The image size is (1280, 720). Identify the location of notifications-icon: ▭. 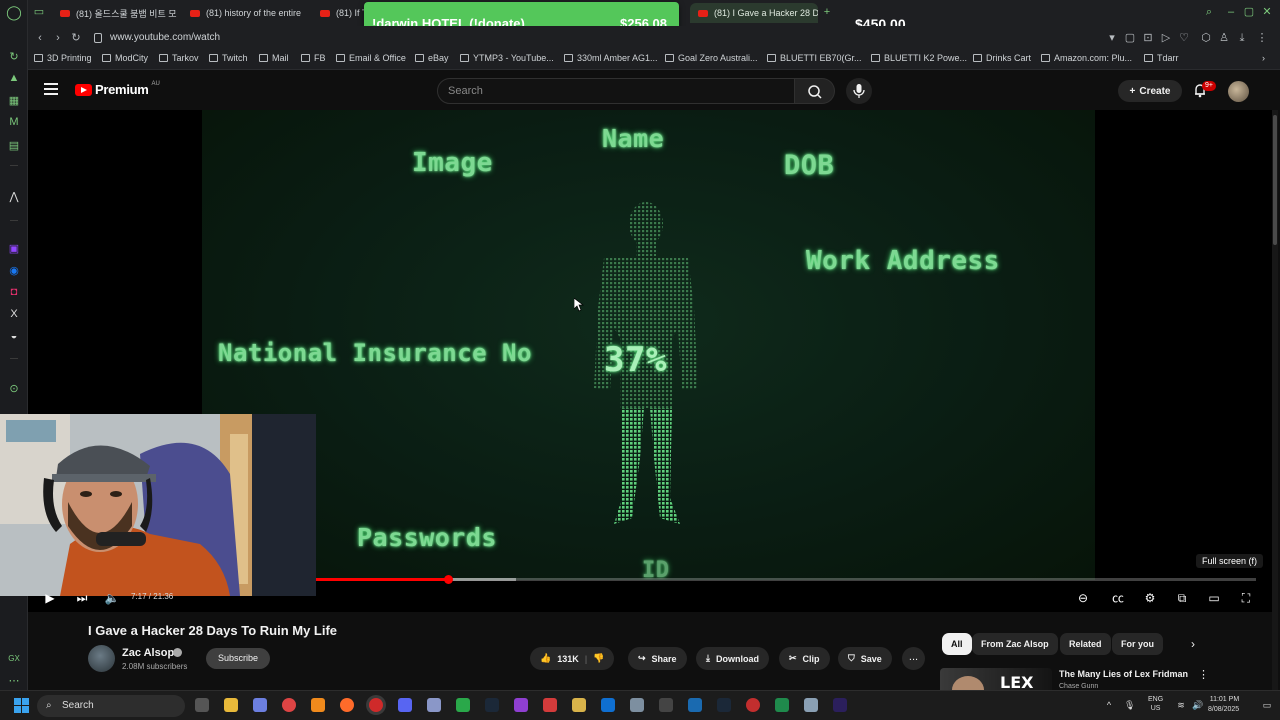
(1267, 705).